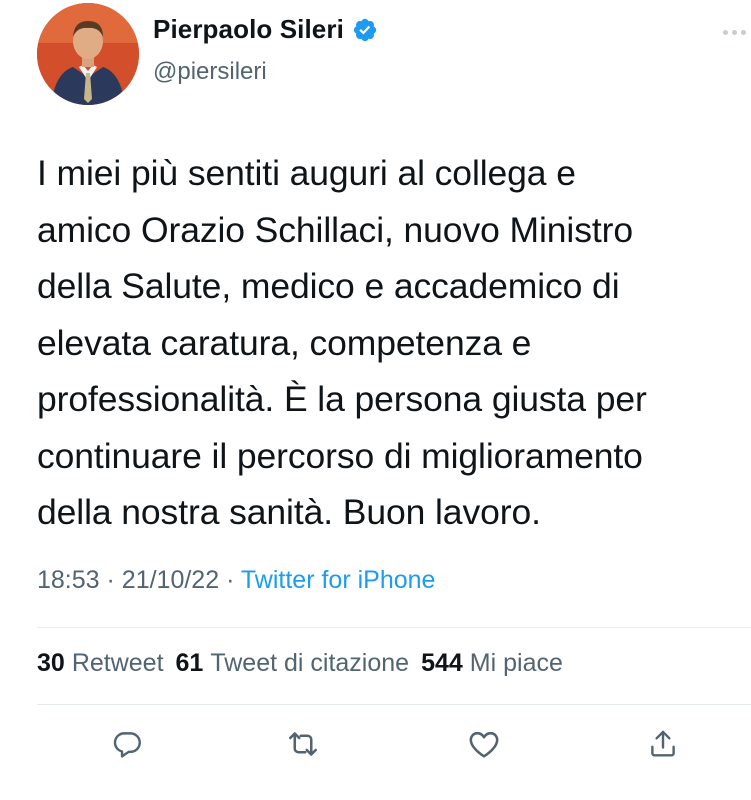  I want to click on avatar, so click(88, 54).